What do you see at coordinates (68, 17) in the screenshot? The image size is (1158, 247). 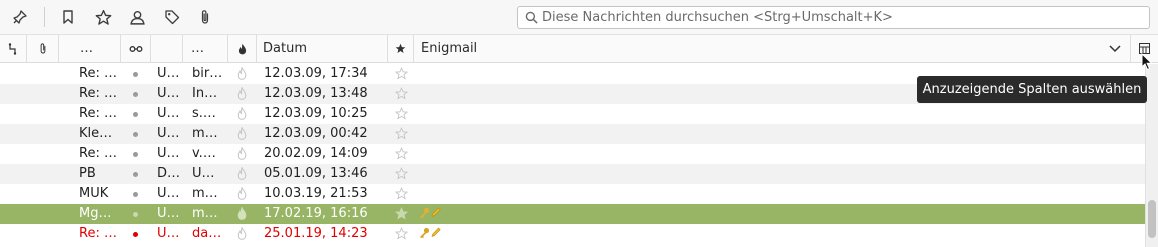 I see `bookmark-icon` at bounding box center [68, 17].